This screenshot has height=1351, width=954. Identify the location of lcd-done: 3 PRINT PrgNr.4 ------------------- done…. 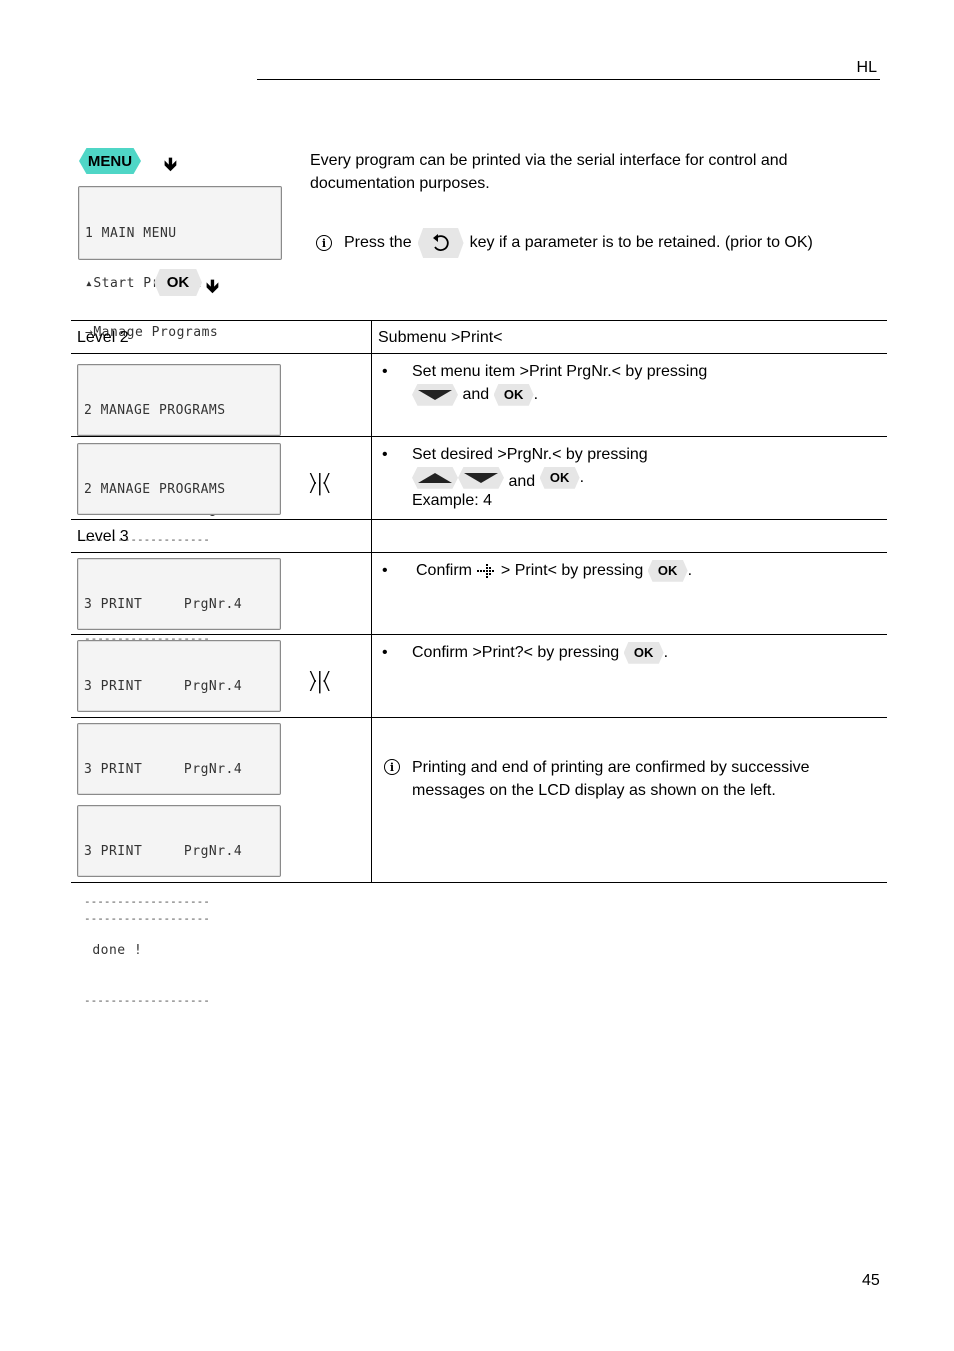
(179, 906).